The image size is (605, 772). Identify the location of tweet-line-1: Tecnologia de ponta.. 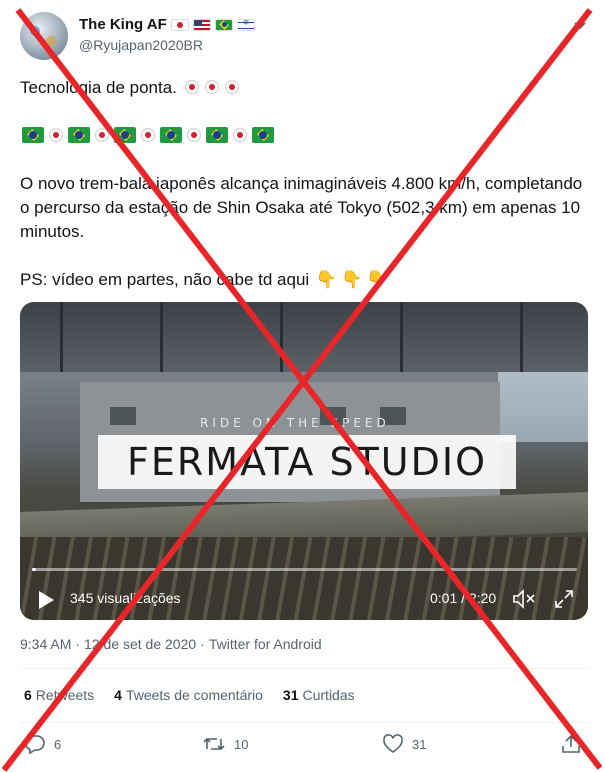
(305, 88).